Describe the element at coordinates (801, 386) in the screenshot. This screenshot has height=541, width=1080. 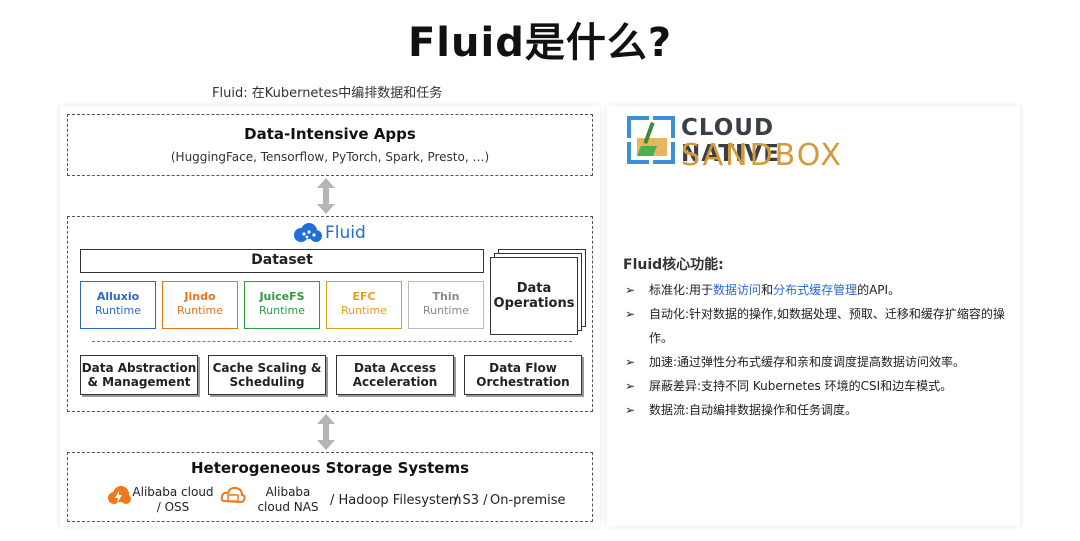
I see `feature-text: 屏蔽差异:支持不同 Kubernetes 环境的CSI和边车模式。` at that location.